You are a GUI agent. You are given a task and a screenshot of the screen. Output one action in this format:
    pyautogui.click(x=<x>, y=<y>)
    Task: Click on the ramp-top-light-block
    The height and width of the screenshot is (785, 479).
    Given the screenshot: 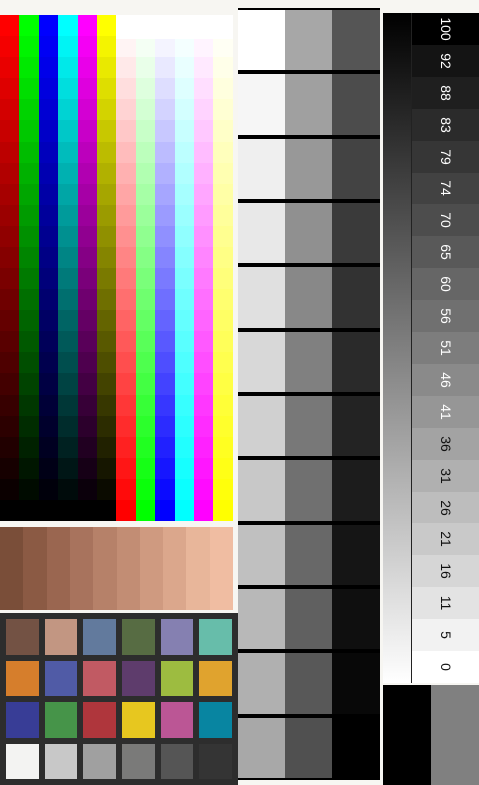 What is the action you would take?
    pyautogui.click(x=174, y=27)
    